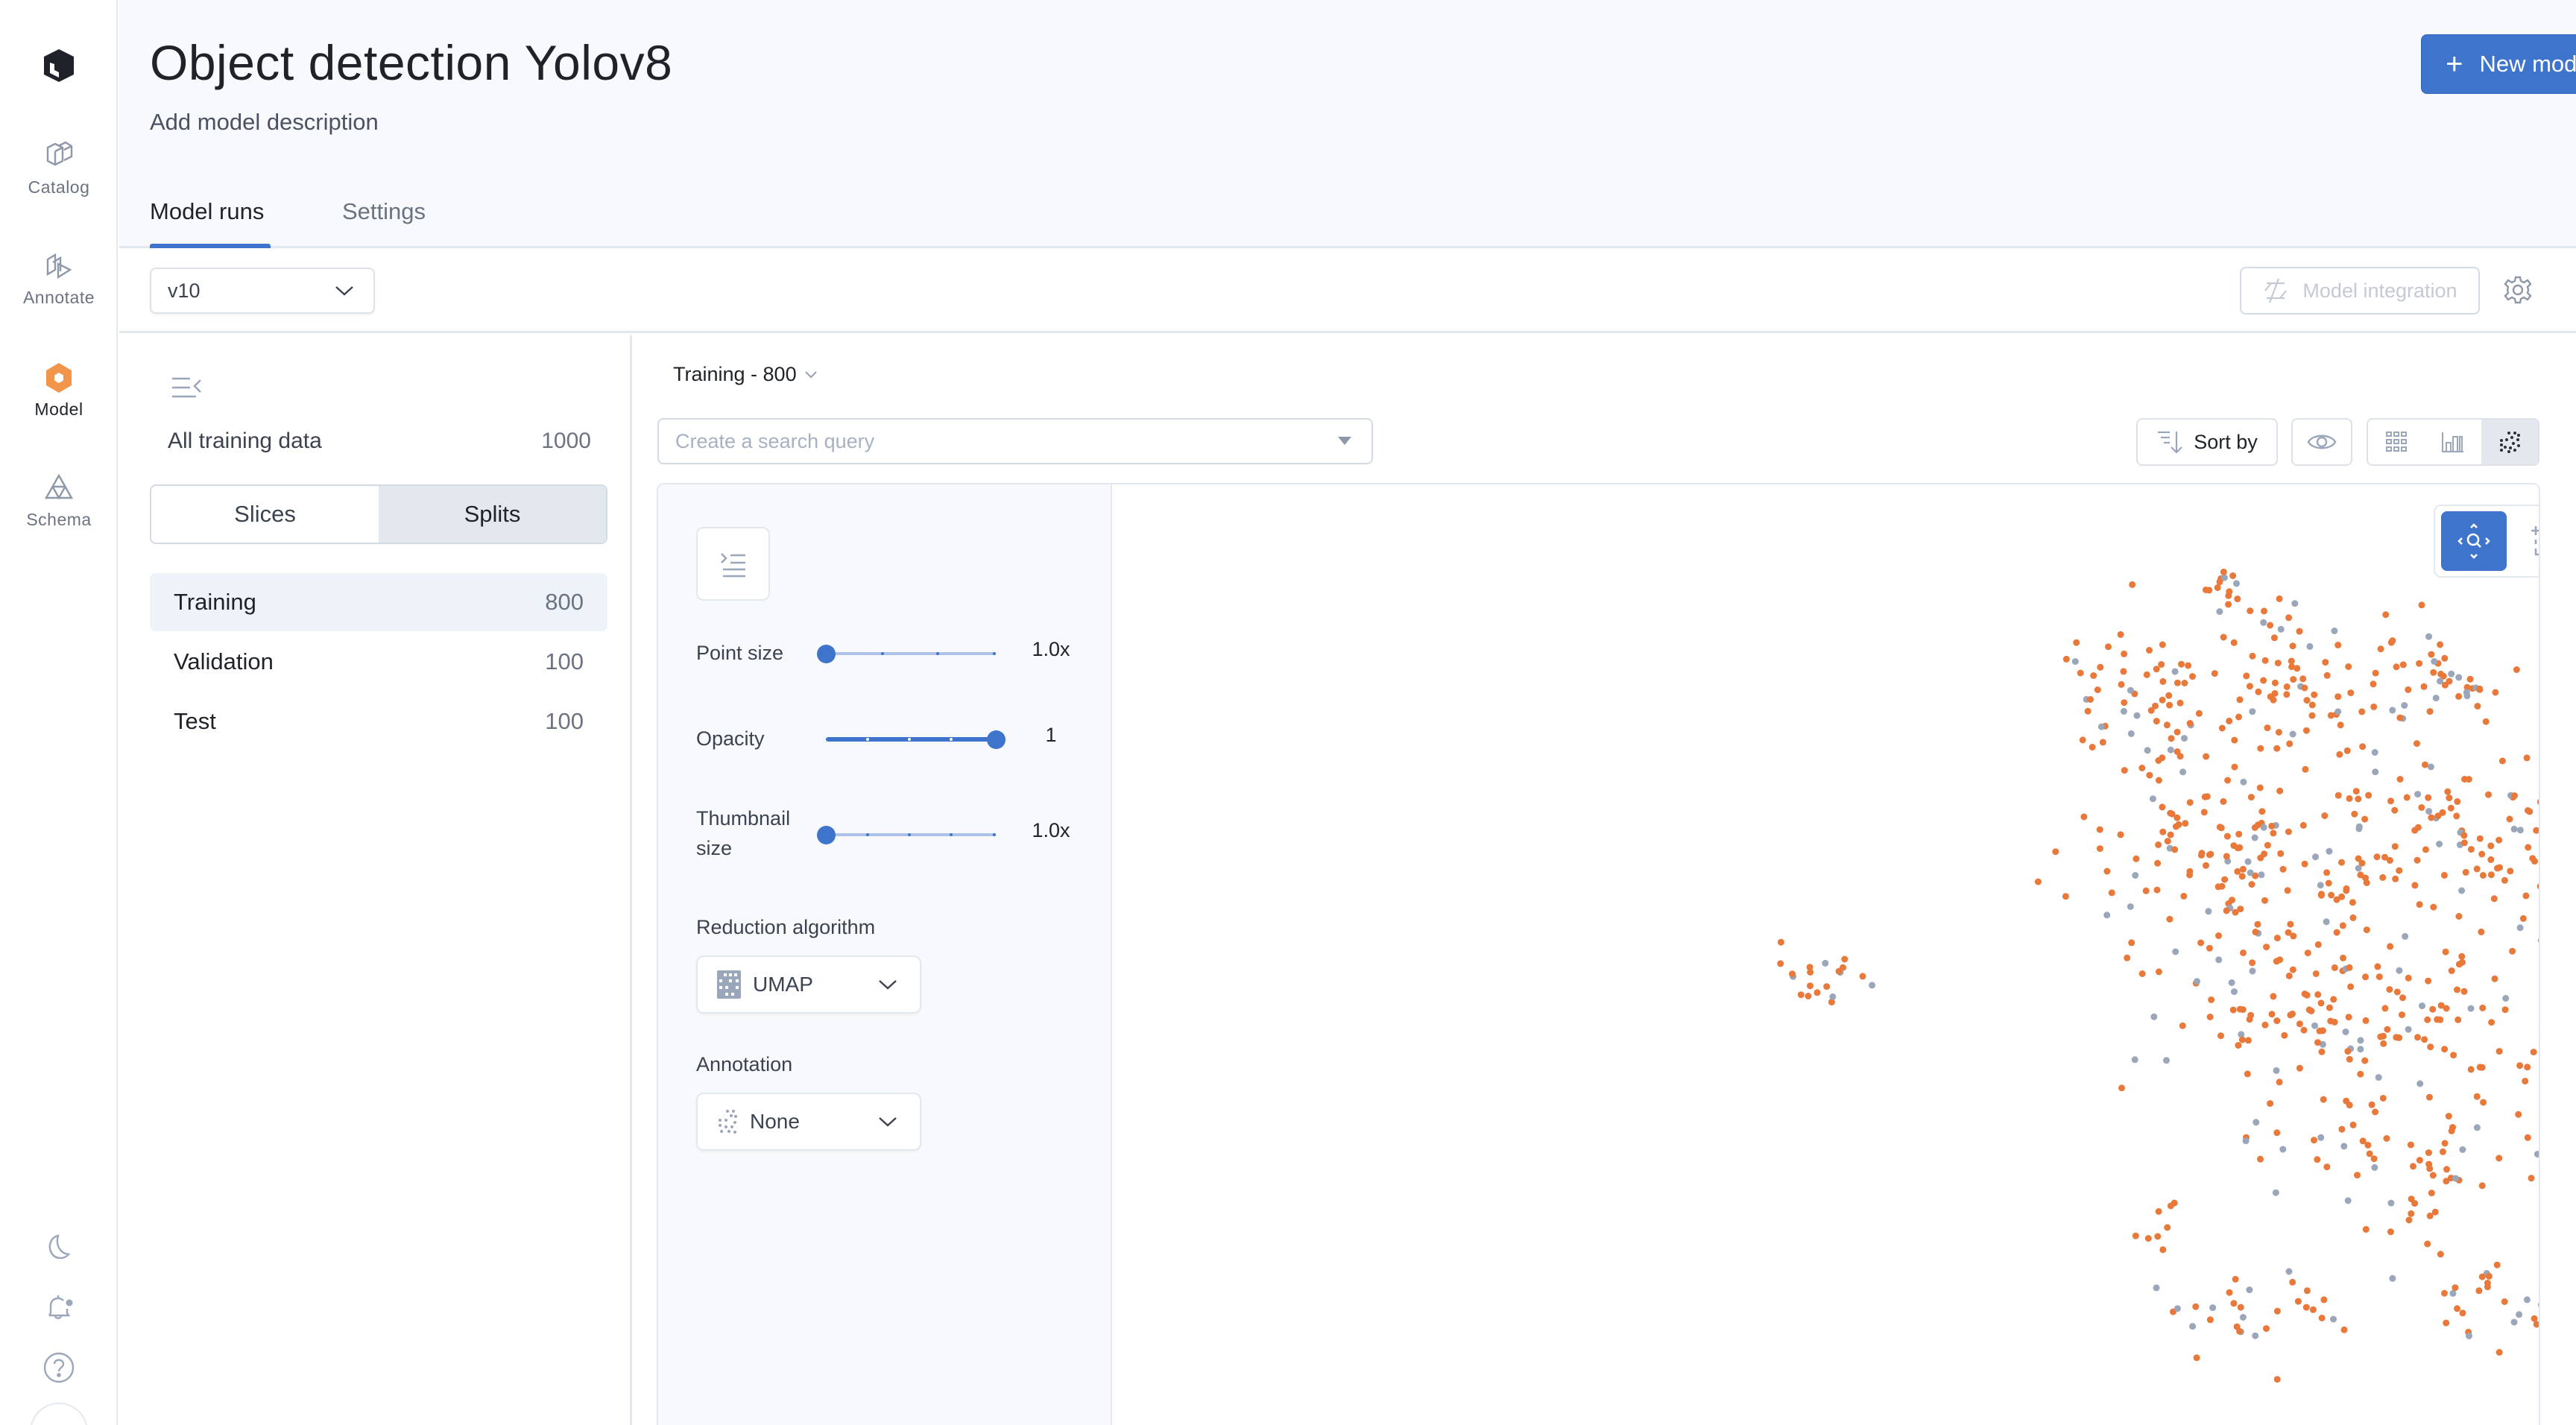  Describe the element at coordinates (1015, 441) in the screenshot. I see `search-query-field` at that location.